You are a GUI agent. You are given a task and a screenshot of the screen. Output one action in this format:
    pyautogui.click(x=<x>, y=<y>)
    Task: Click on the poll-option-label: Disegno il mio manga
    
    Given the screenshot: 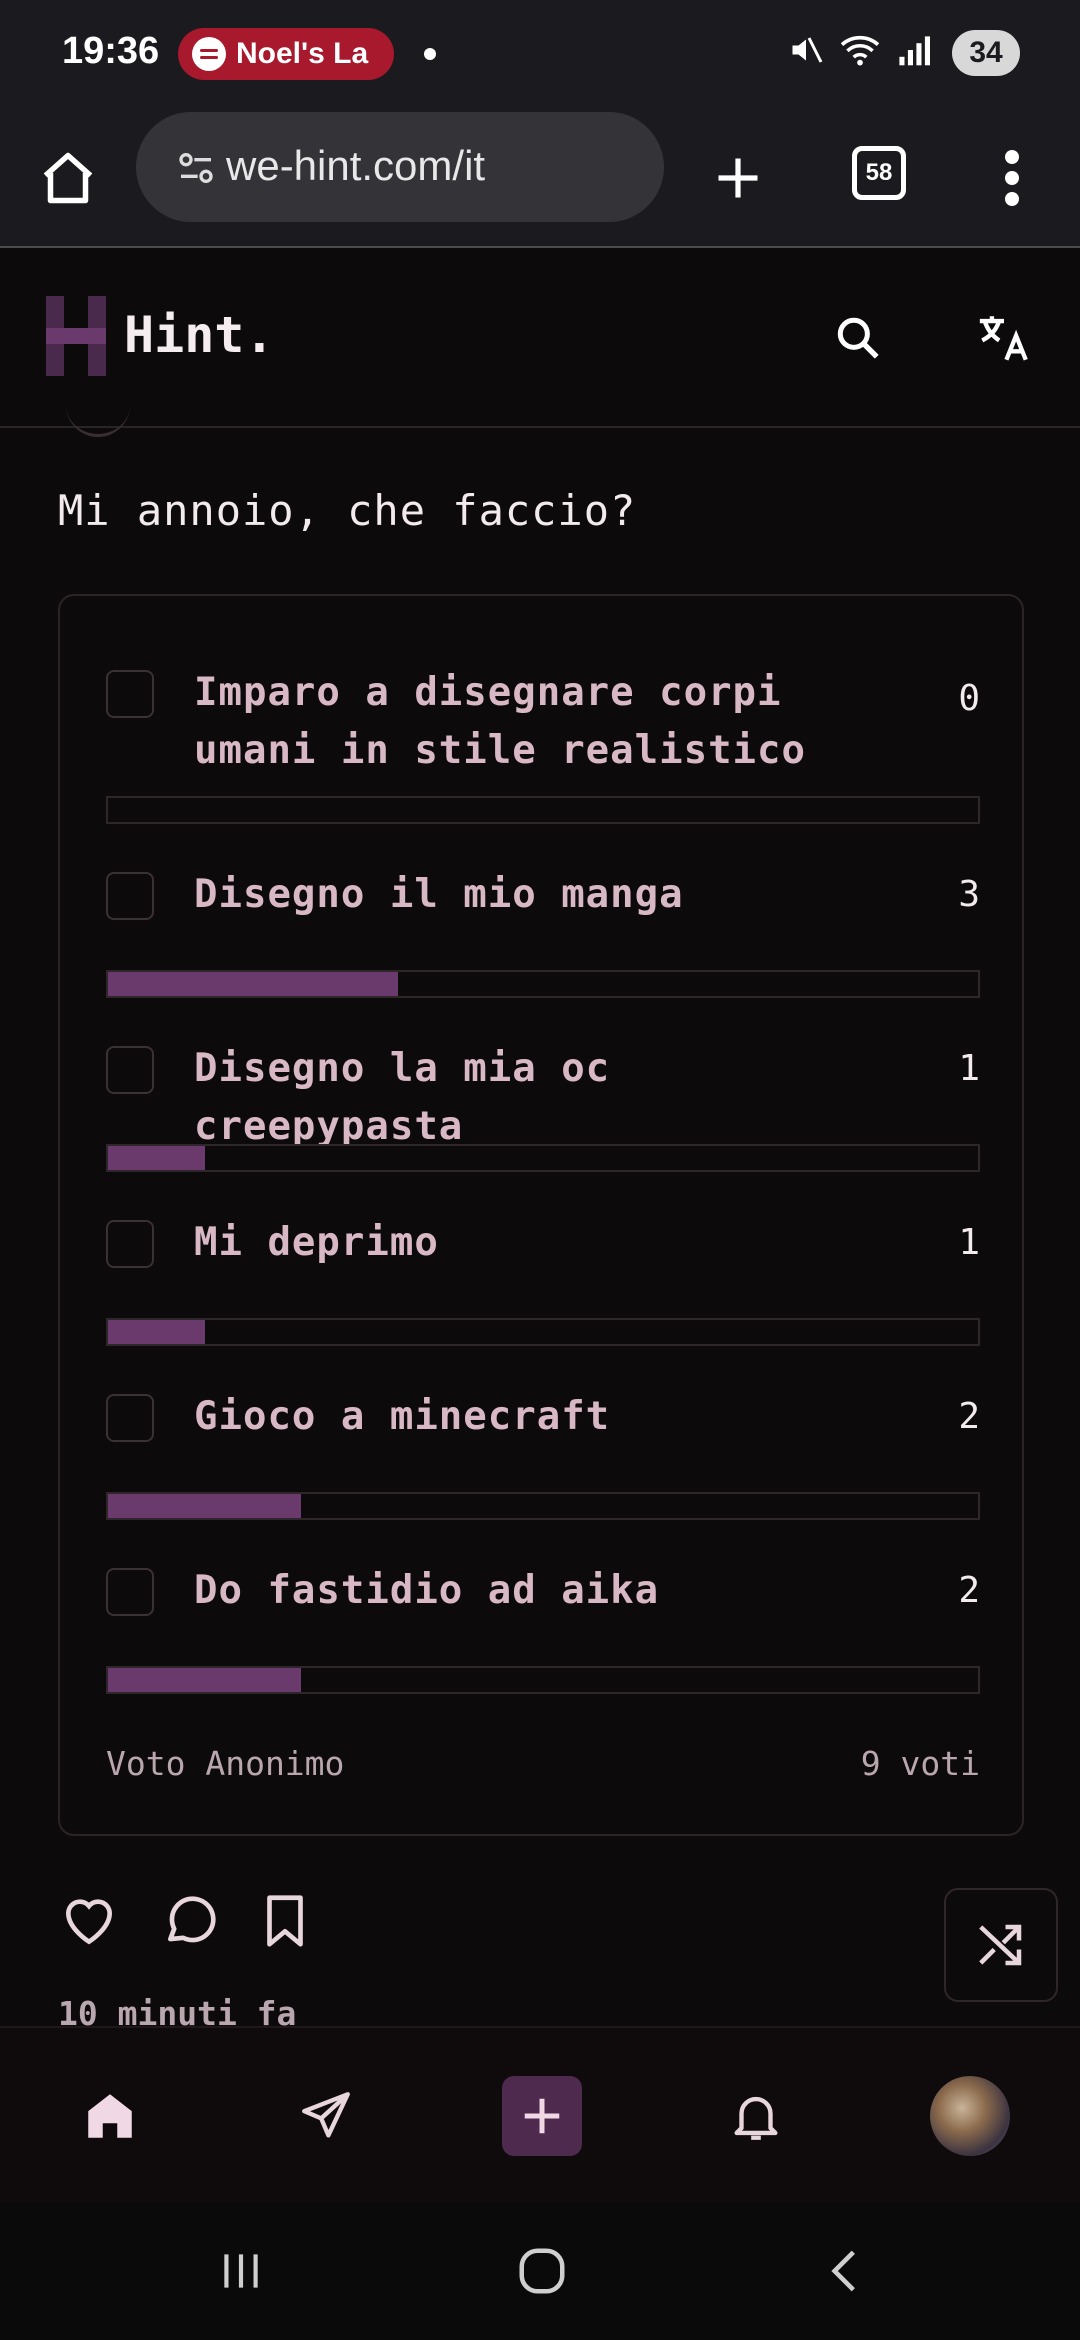 What is the action you would take?
    pyautogui.click(x=439, y=894)
    